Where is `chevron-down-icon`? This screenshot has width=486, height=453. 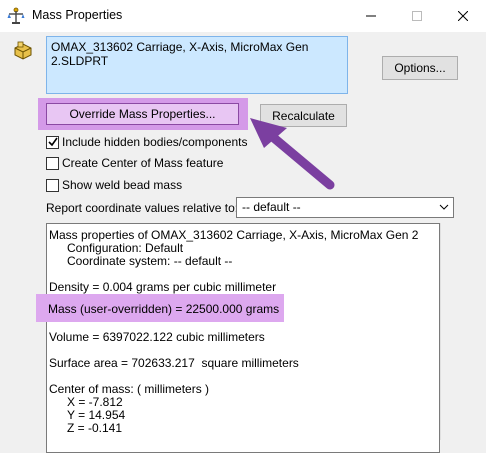 chevron-down-icon is located at coordinates (444, 207).